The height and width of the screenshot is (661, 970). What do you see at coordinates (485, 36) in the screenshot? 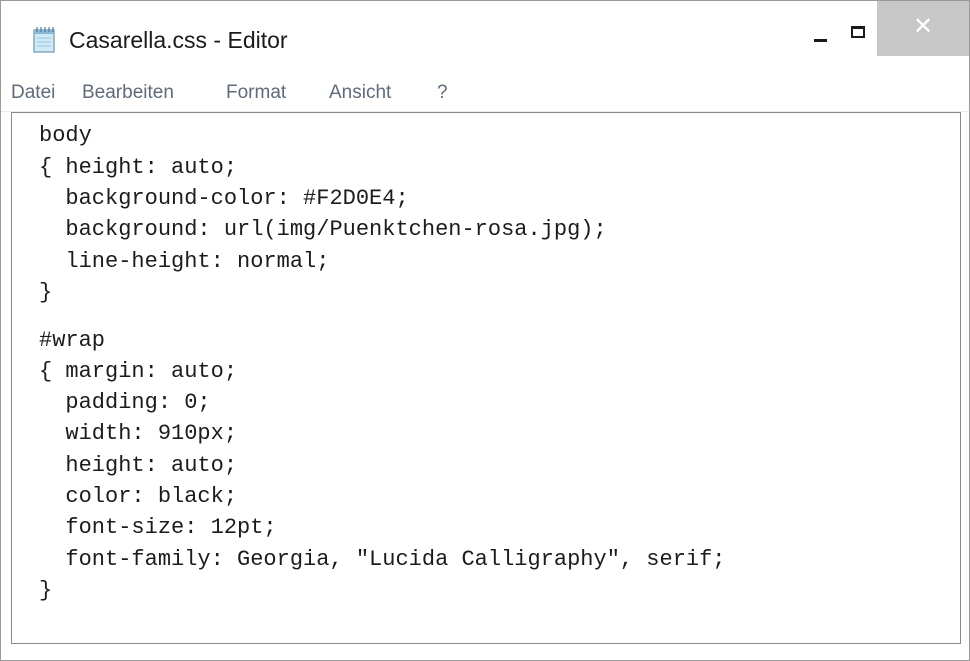
I see `title-bar: Casarella.css - Editor ✕` at bounding box center [485, 36].